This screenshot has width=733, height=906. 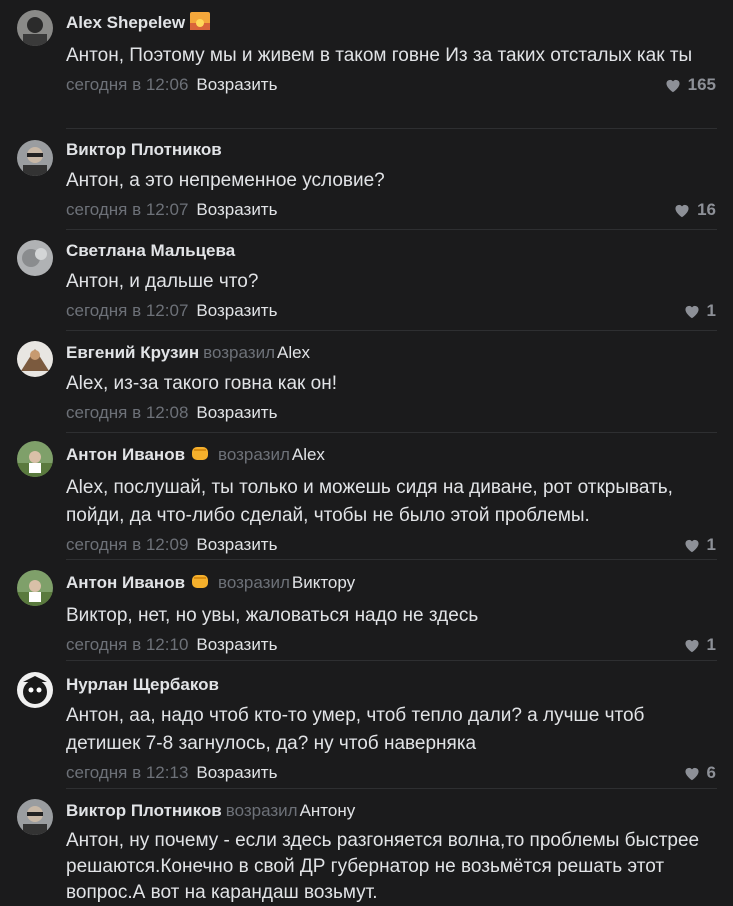 I want to click on like-button: 6, so click(x=699, y=773).